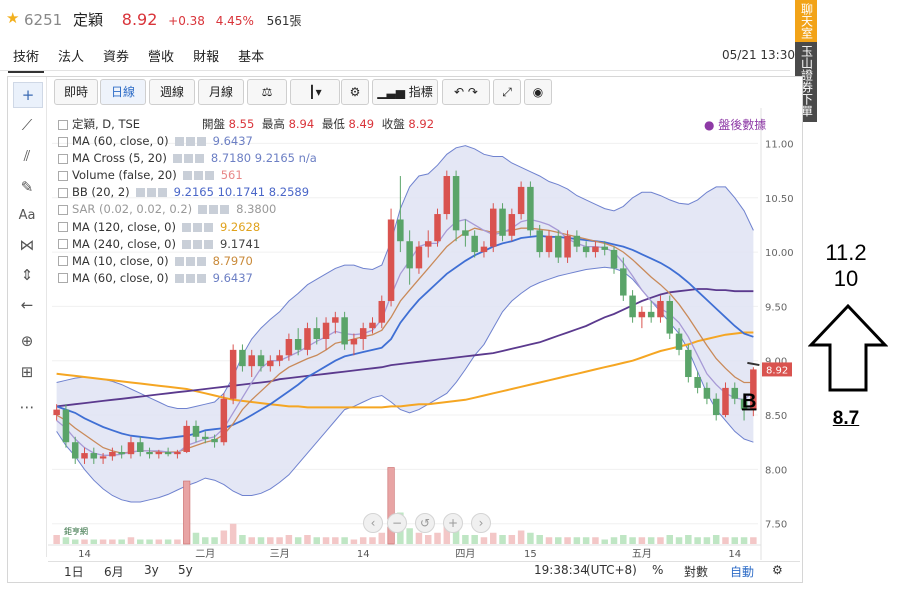 The height and width of the screenshot is (600, 900). Describe the element at coordinates (206, 57) in the screenshot. I see `tab-financials: 財報` at that location.